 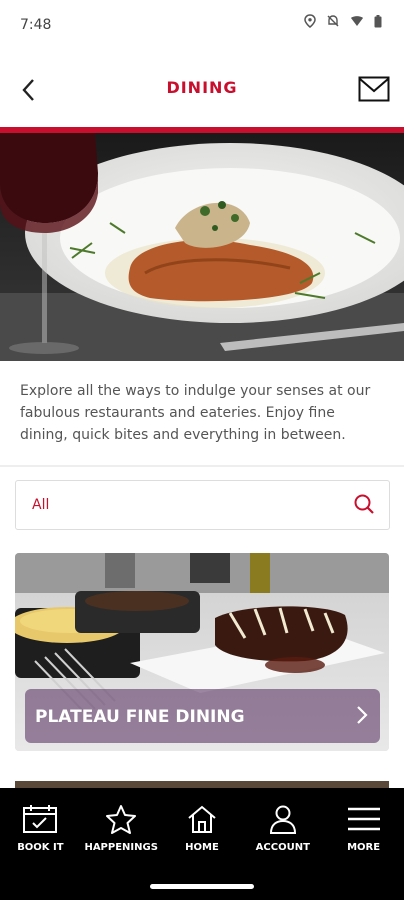 I want to click on nav-label: ACCOUNT, so click(x=282, y=847).